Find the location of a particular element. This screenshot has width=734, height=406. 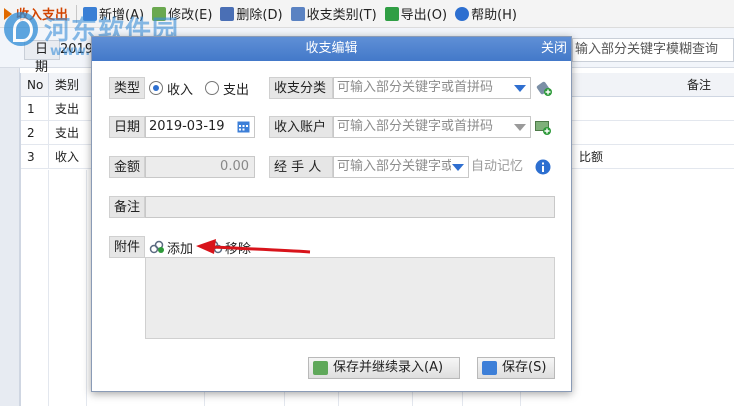

note-field is located at coordinates (350, 207).